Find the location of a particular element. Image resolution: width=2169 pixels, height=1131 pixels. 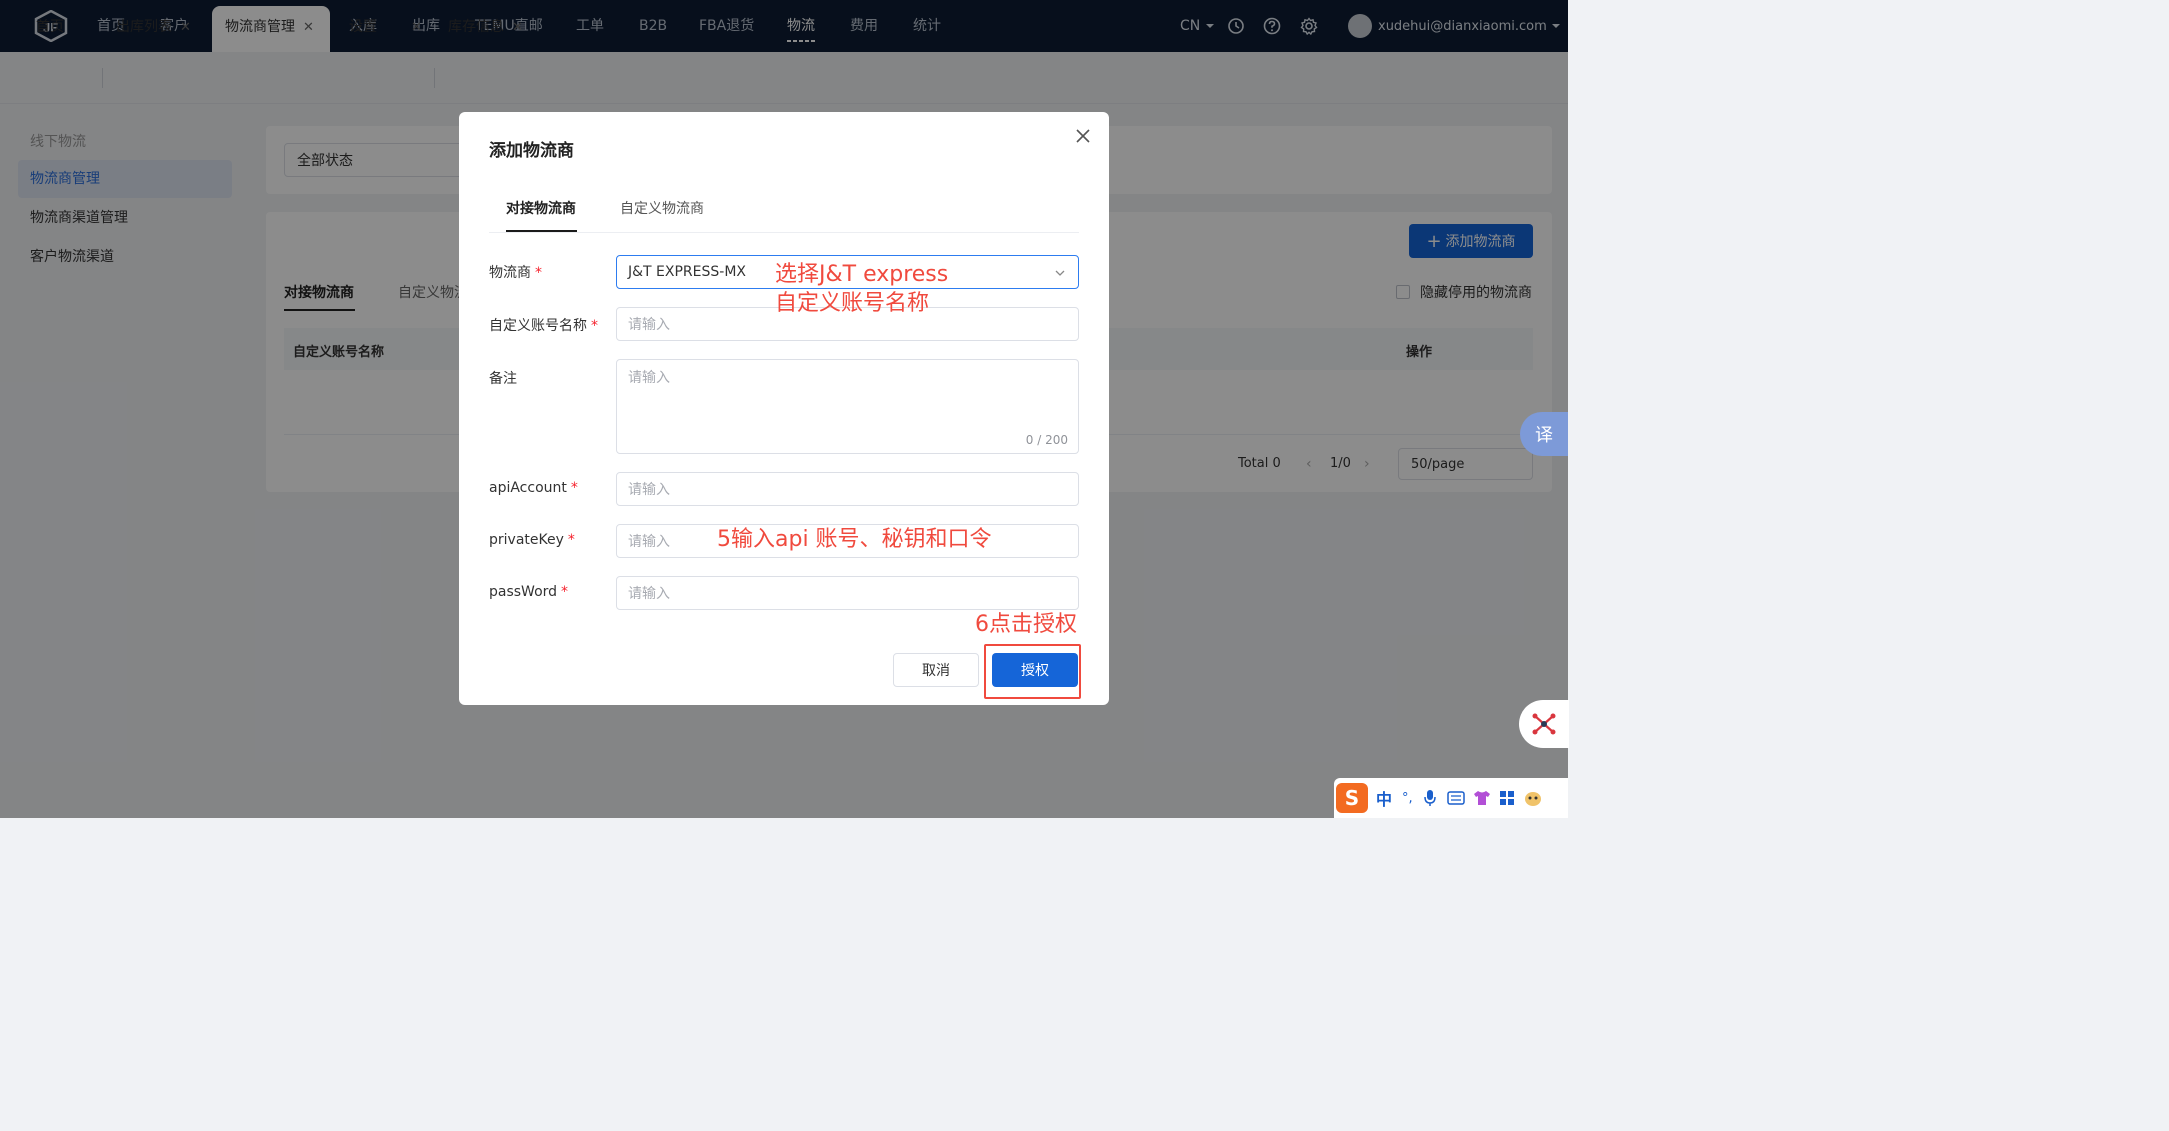

account-name-label: 自定义账号名称 * is located at coordinates (543, 325).